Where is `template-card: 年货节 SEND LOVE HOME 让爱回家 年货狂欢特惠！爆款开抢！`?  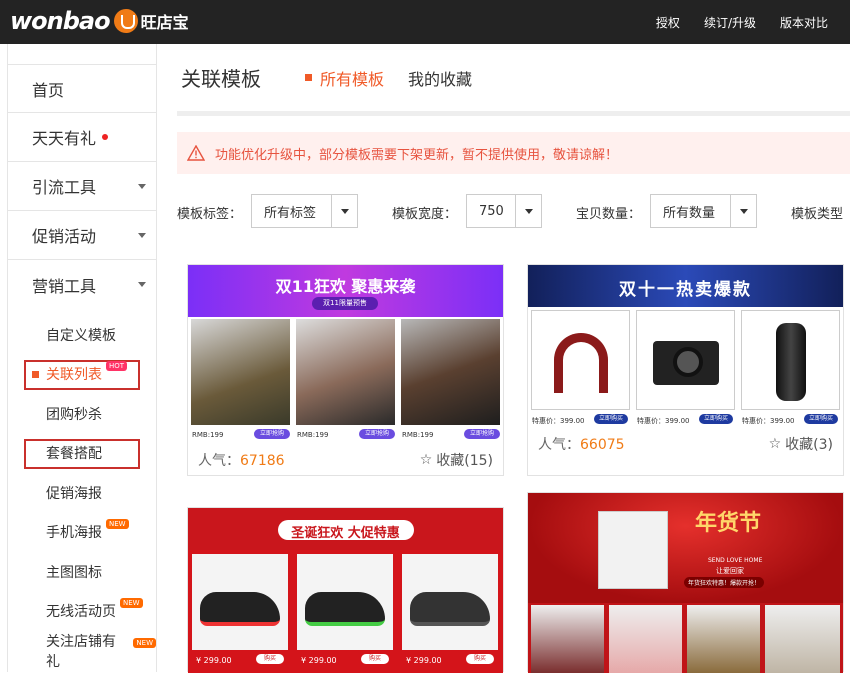
template-card: 年货节 SEND LOVE HOME 让爱回家 年货狂欢特惠！爆款开抢！ is located at coordinates (685, 582).